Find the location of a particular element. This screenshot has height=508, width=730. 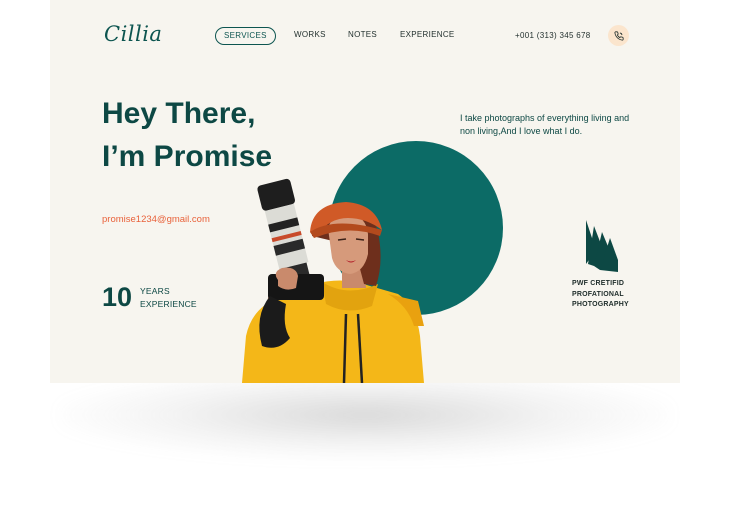

email-link: promise1234@gmail.com is located at coordinates (156, 219).